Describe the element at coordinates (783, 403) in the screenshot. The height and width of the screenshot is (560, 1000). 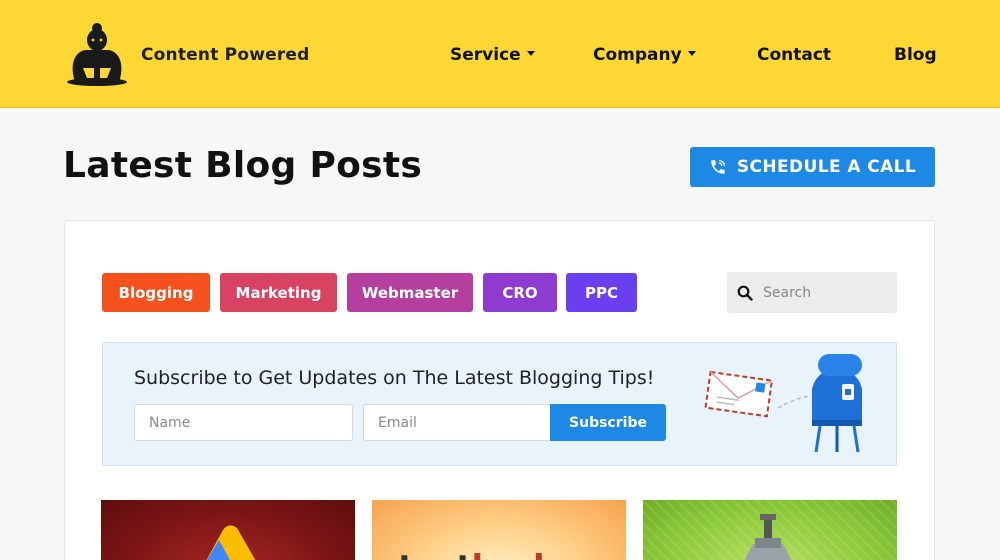
I see `mailbox-envelope-icon` at that location.